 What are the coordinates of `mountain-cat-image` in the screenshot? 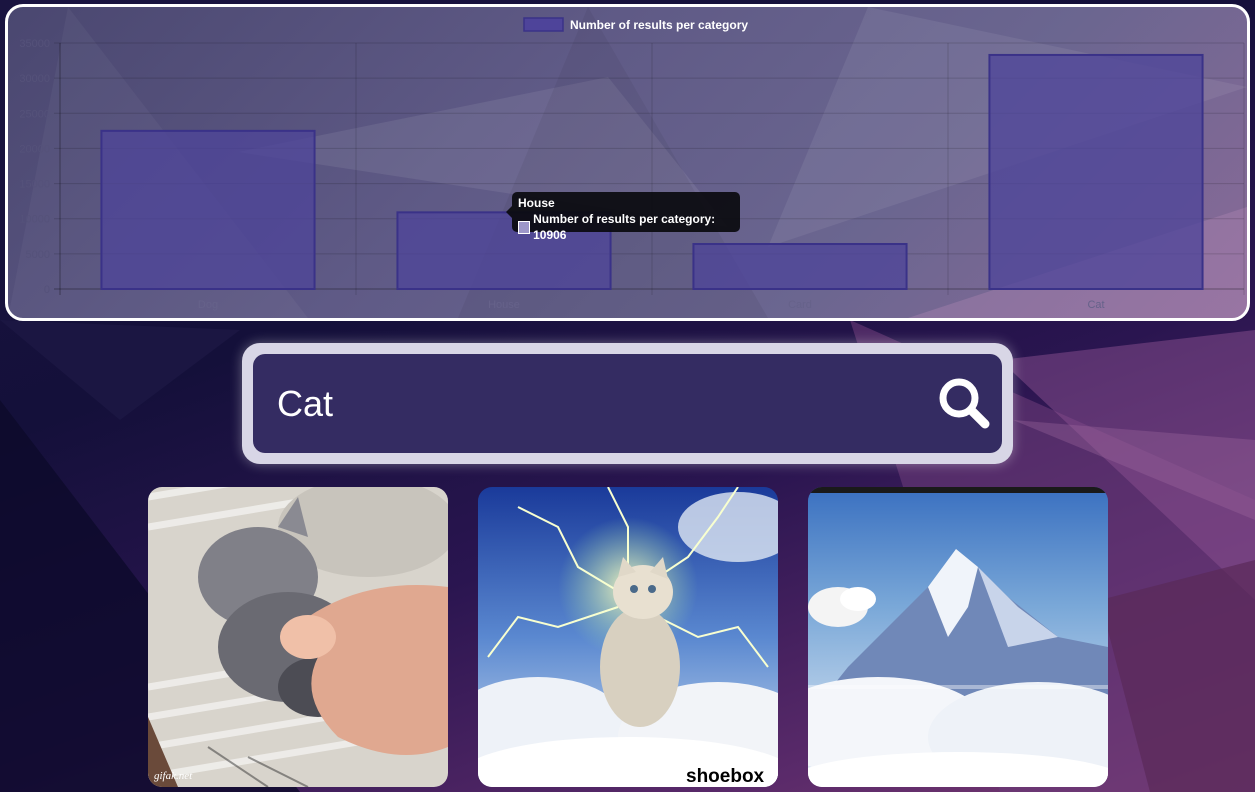 It's located at (958, 637).